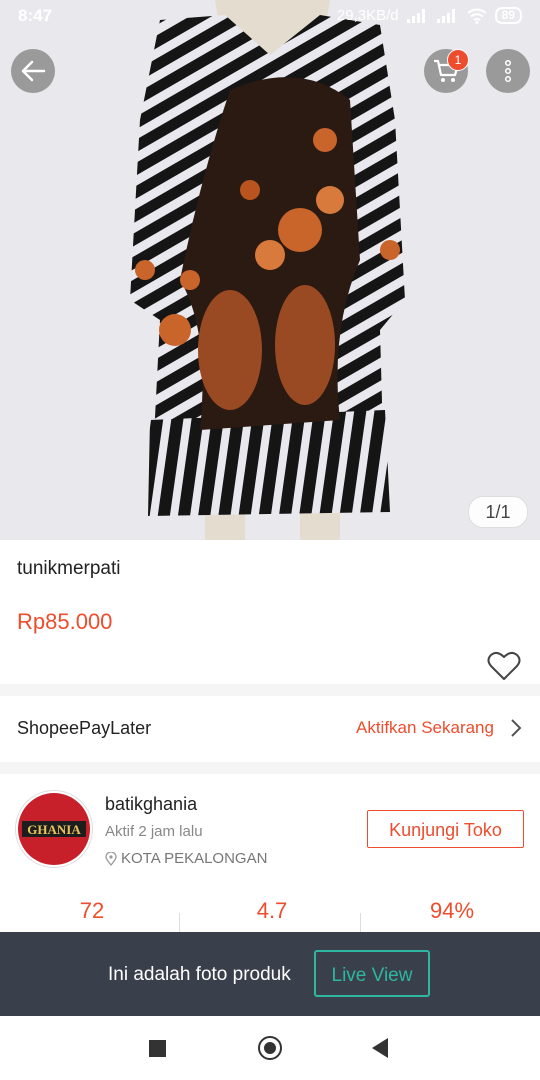 The height and width of the screenshot is (1080, 540). Describe the element at coordinates (69, 568) in the screenshot. I see `product-title: tunikmerpati` at that location.